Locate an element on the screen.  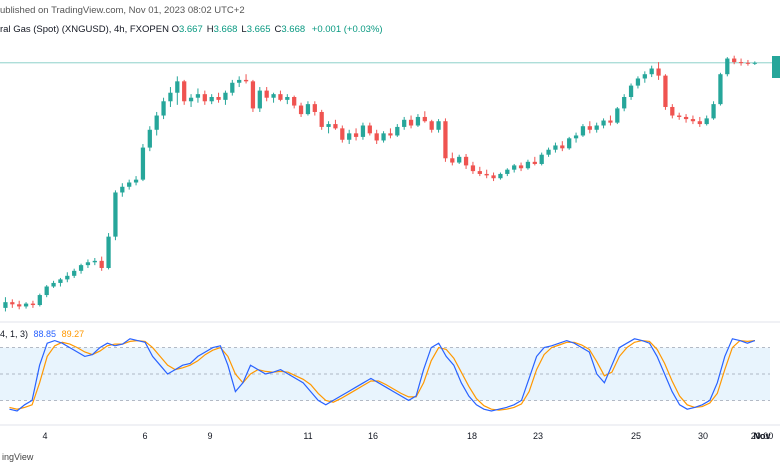
x-tick-label: 30 is located at coordinates (703, 436).